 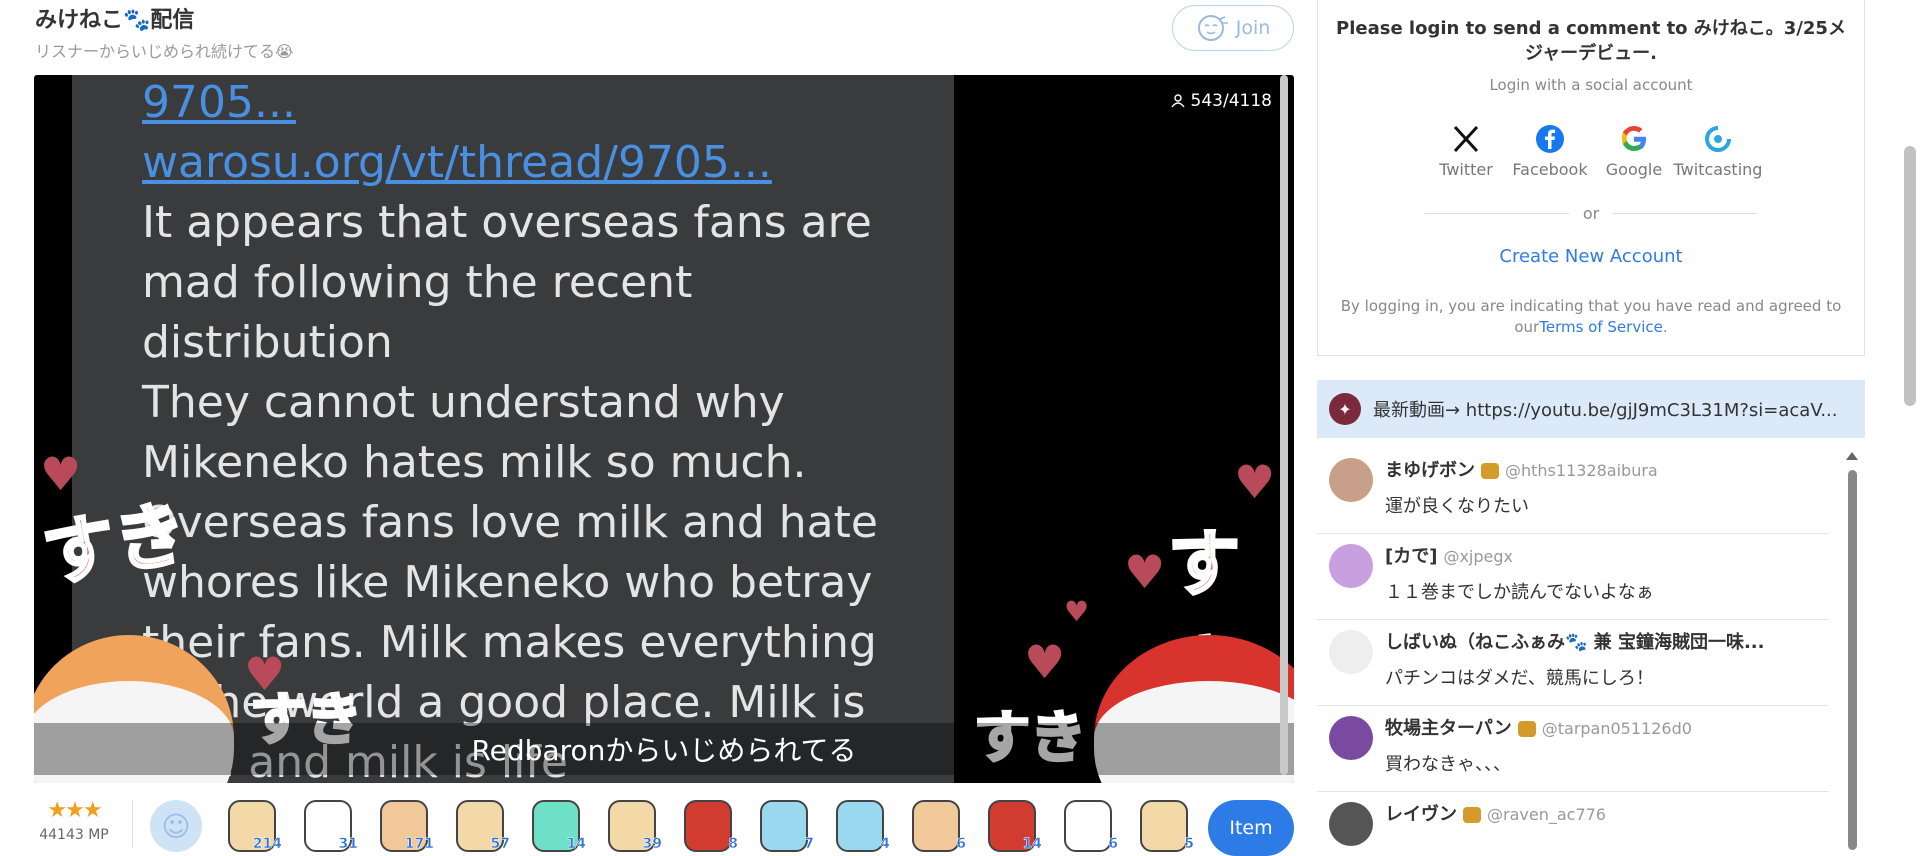 What do you see at coordinates (1345, 409) in the screenshot?
I see `pin-icon: ✦` at bounding box center [1345, 409].